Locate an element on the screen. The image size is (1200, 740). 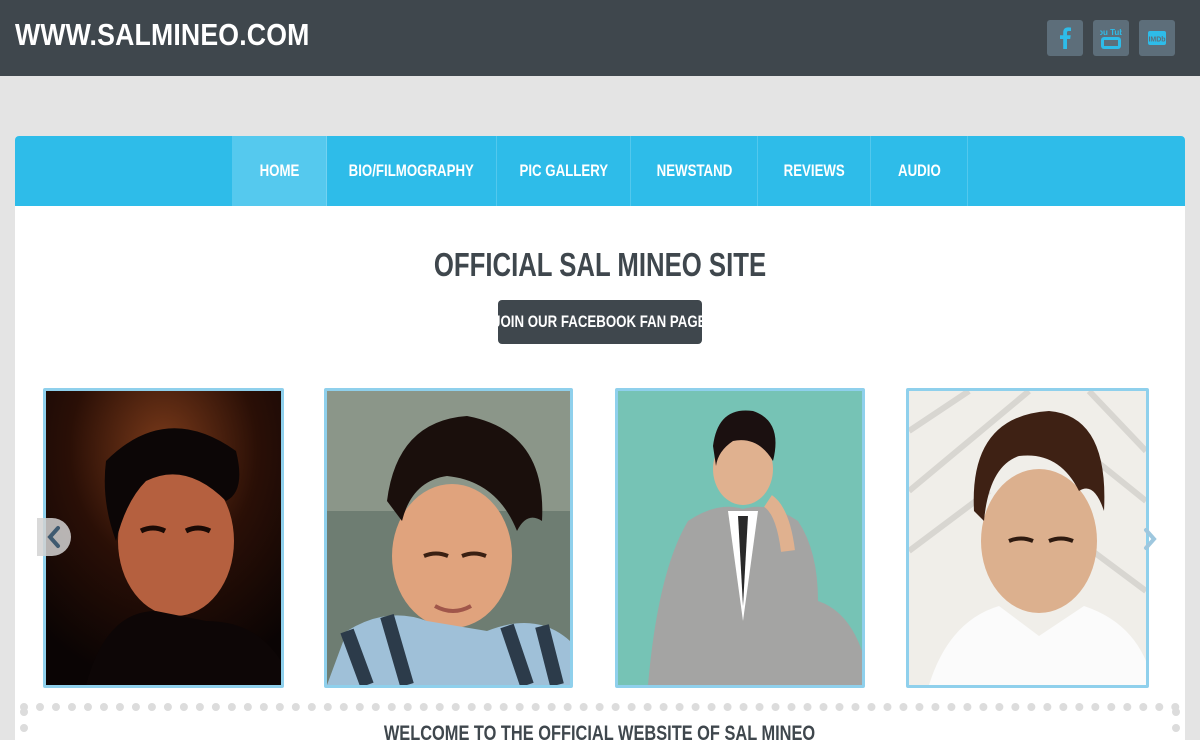
facebook-icon is located at coordinates (1065, 38).